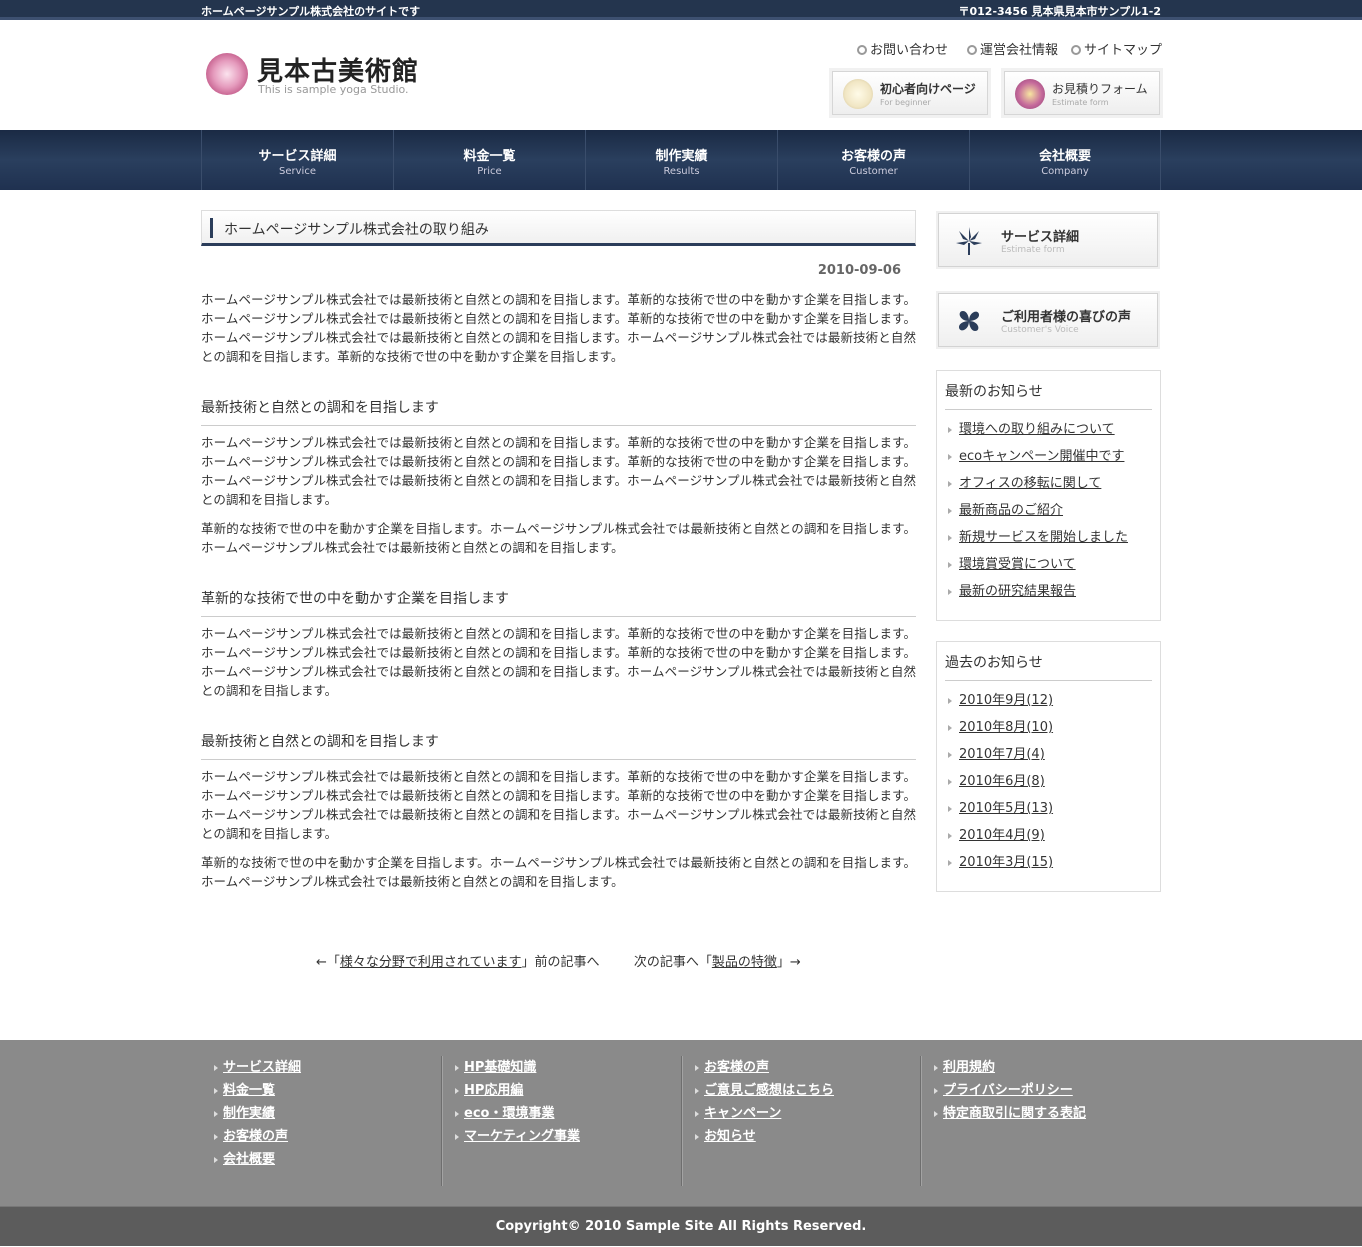 This screenshot has height=1247, width=1362. I want to click on nav-item-results: 制作実績 Results, so click(681, 160).